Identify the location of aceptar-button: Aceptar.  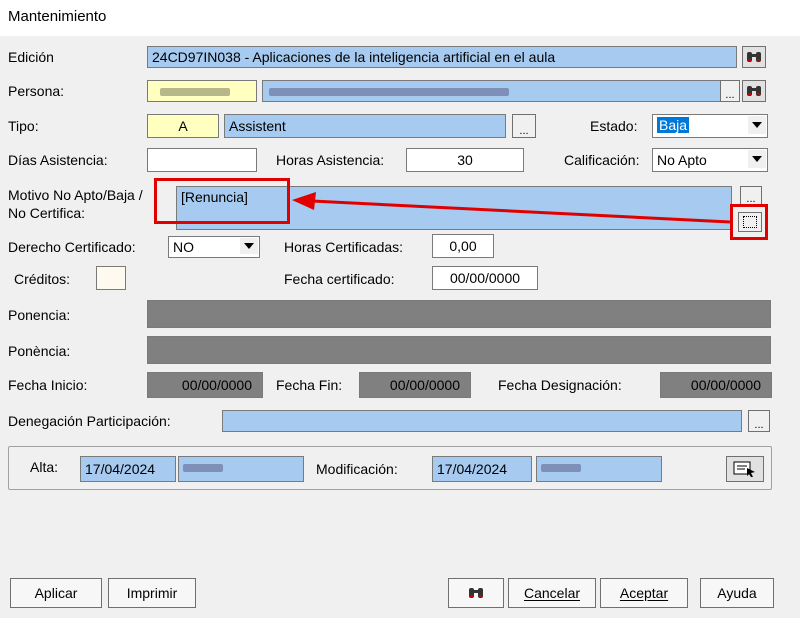
(644, 593).